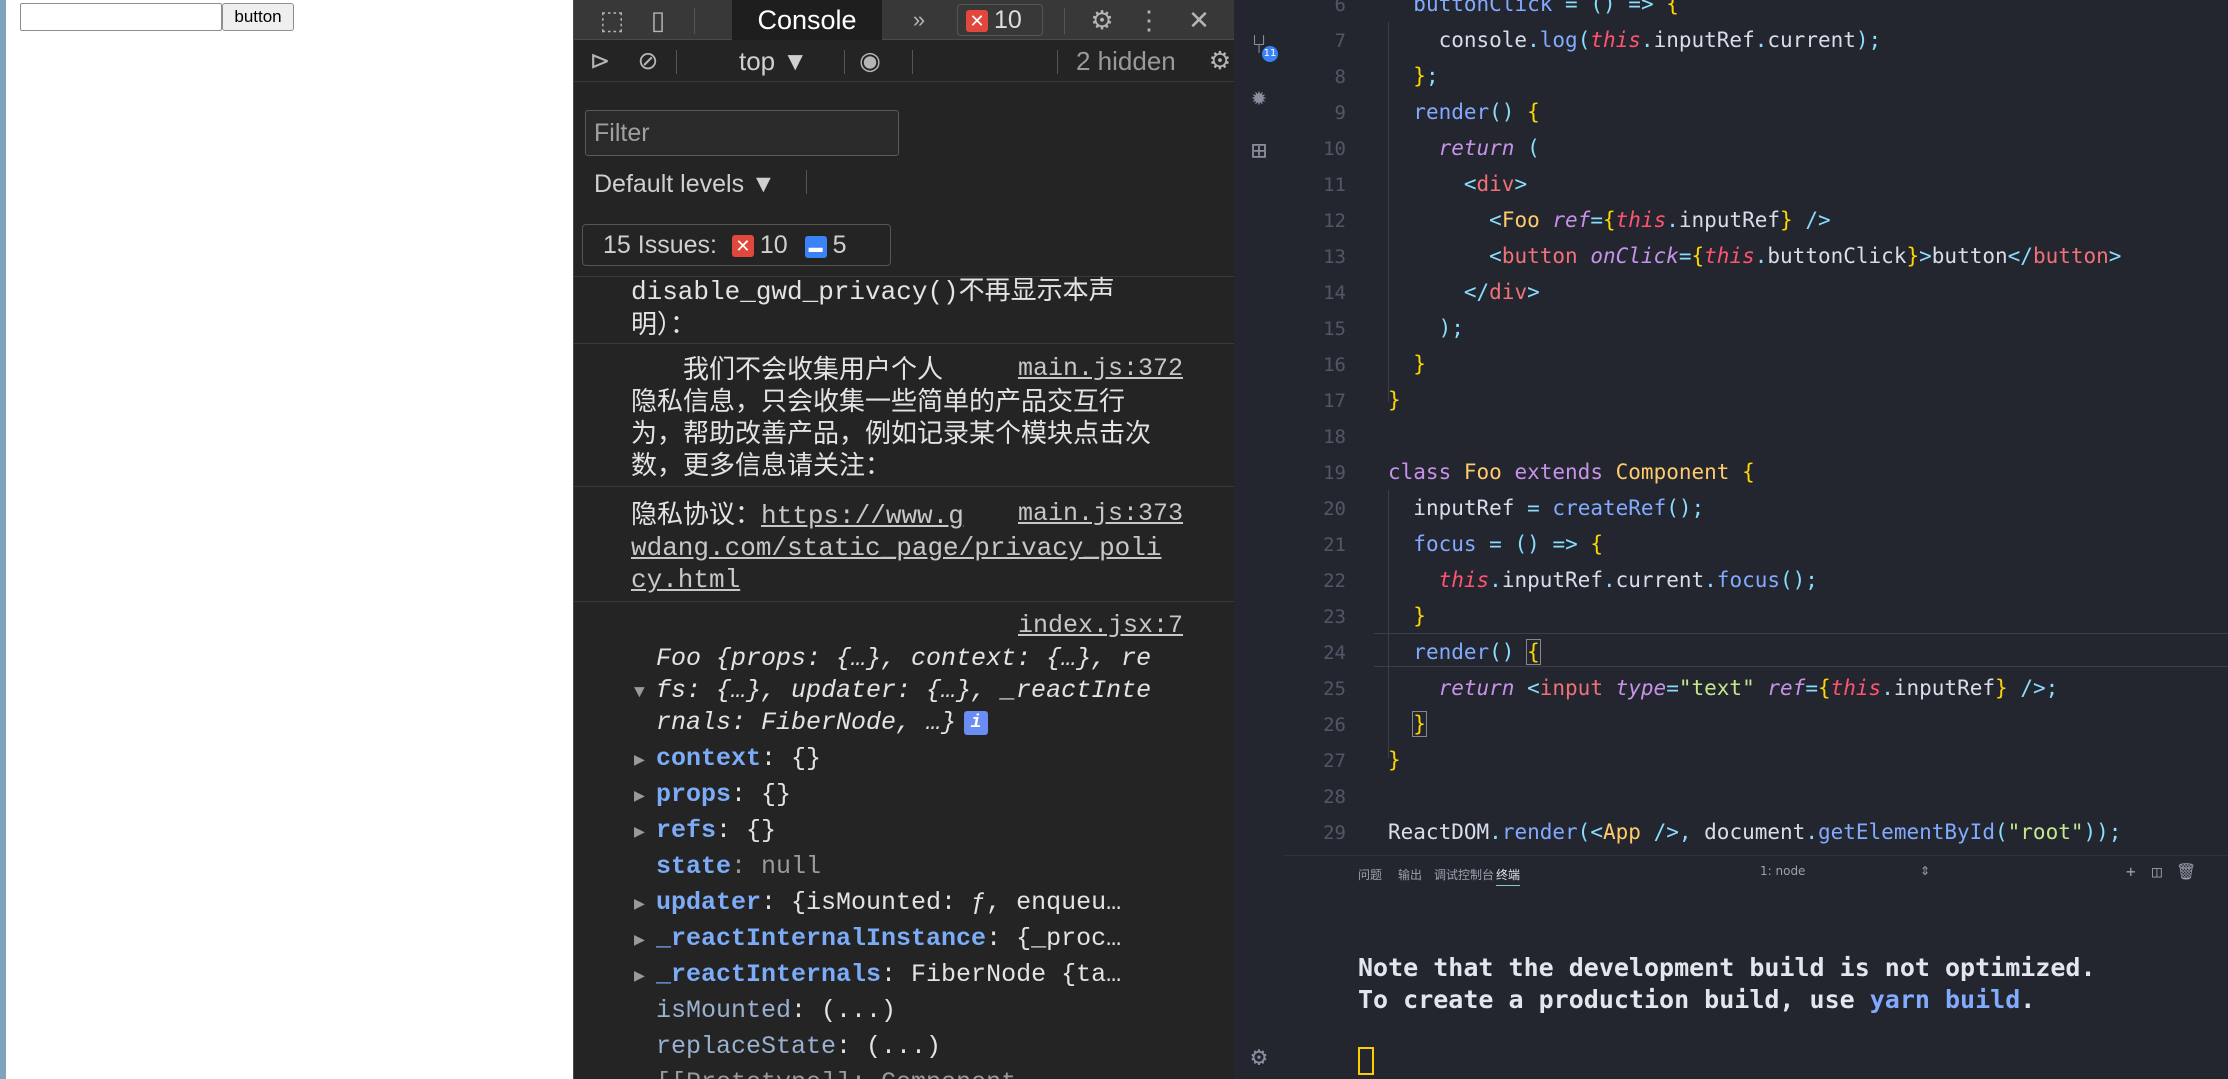  I want to click on line-number: 11, so click(1334, 185).